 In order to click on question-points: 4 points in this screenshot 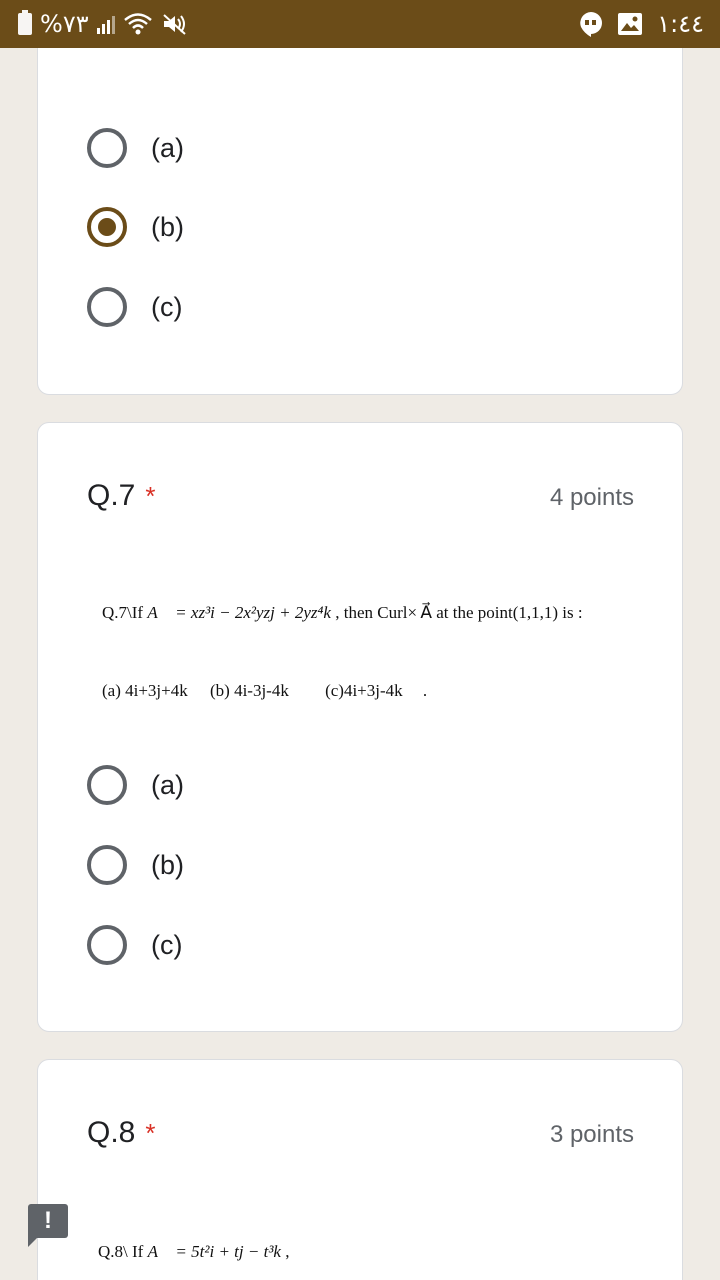, I will do `click(591, 497)`.